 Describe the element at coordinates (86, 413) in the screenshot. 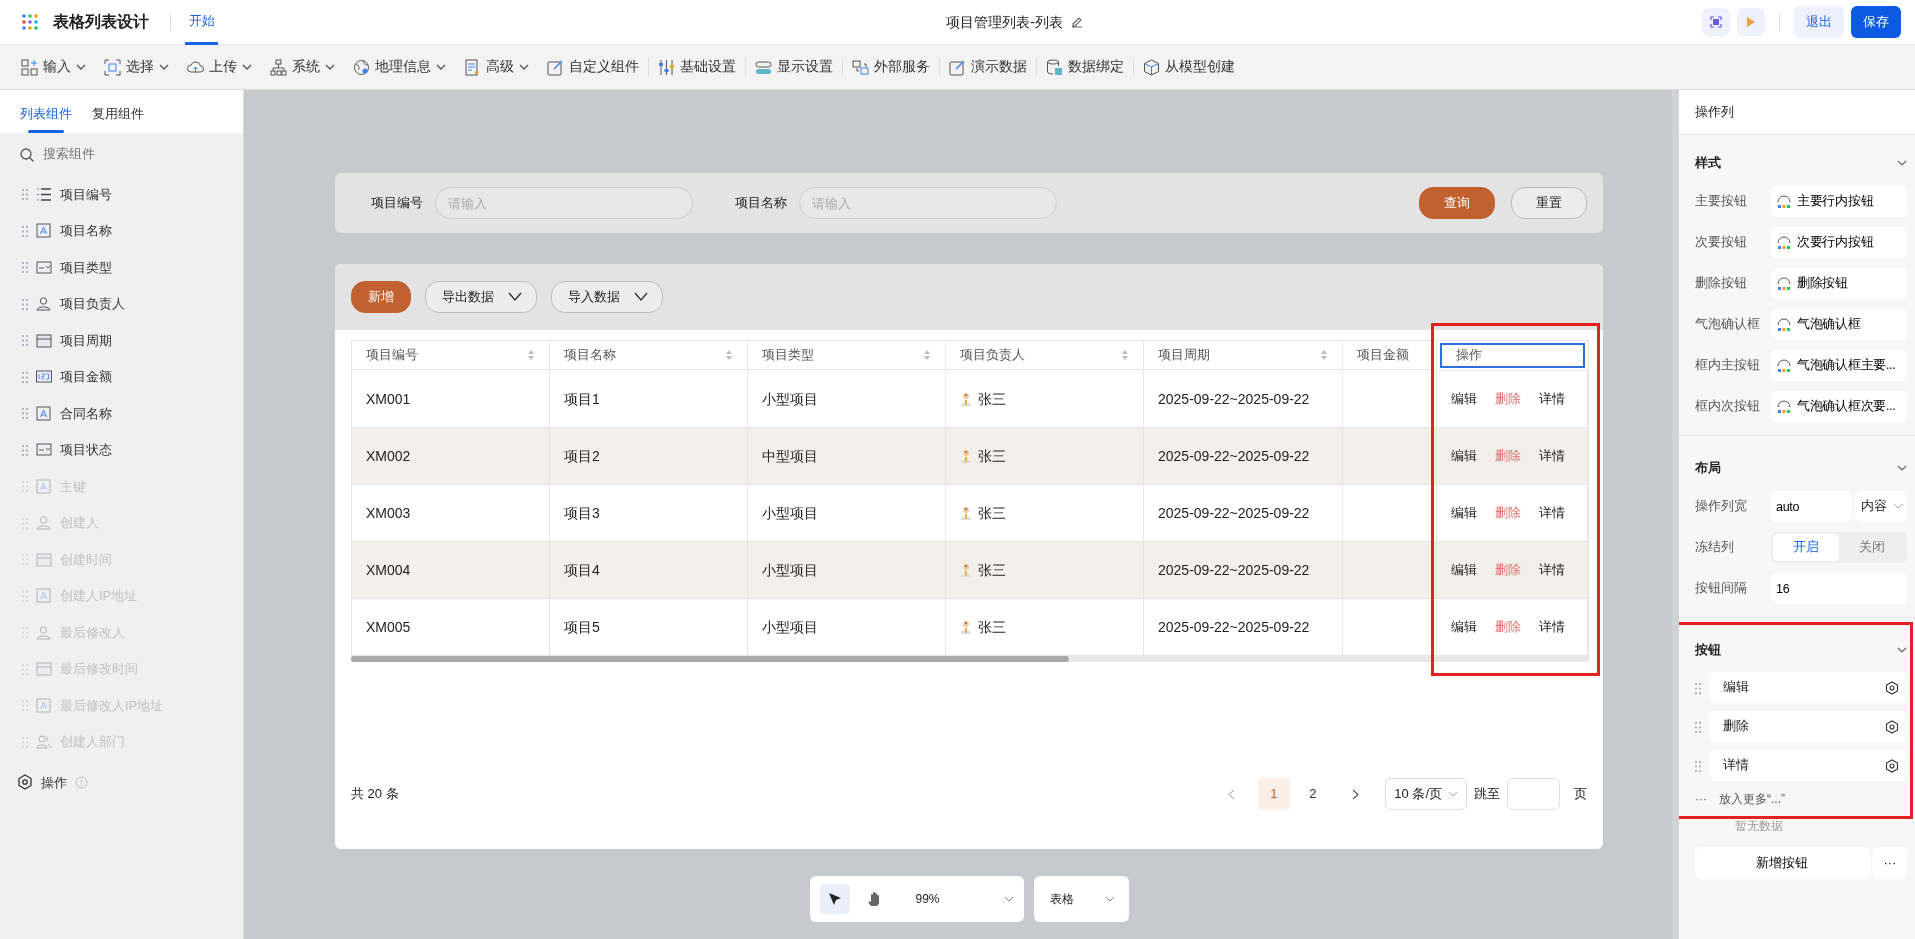

I see `component-item: 合同名称` at that location.